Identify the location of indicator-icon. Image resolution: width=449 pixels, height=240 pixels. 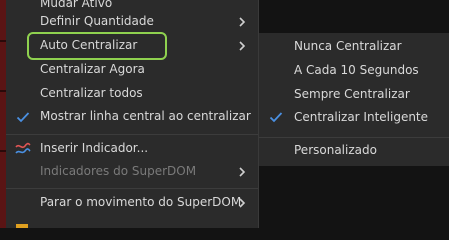
(23, 148).